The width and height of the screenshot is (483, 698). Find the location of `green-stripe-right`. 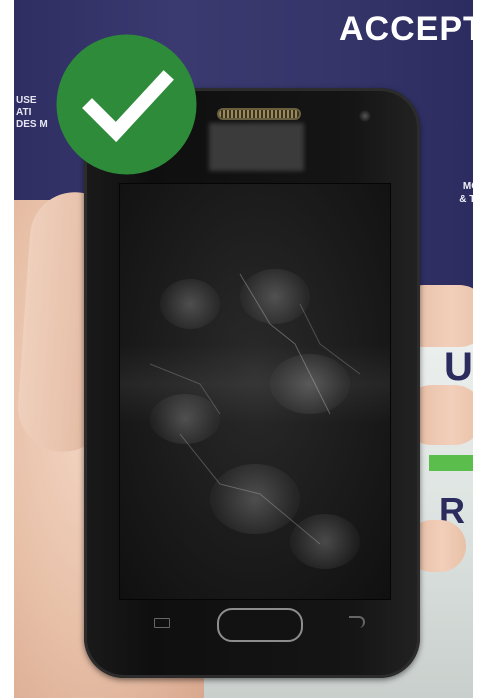

green-stripe-right is located at coordinates (451, 463).